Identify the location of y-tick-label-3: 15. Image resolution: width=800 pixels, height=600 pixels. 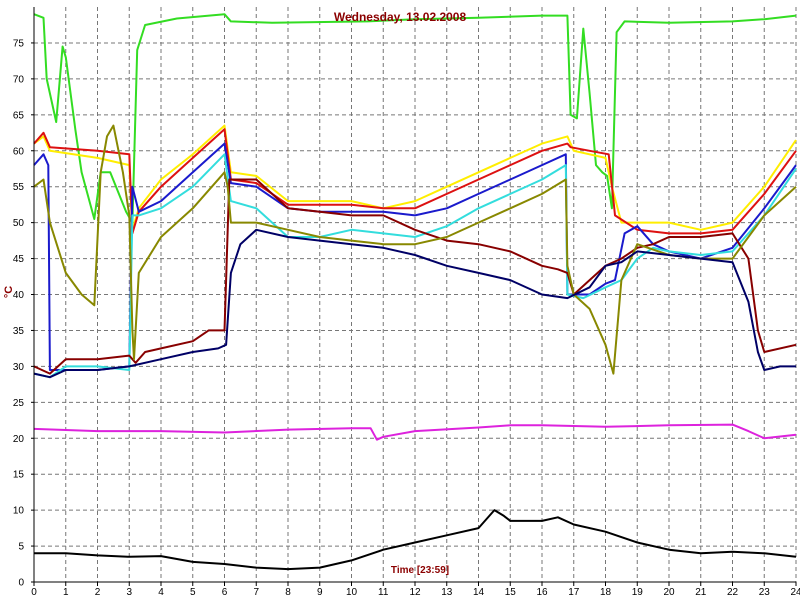
(19, 475).